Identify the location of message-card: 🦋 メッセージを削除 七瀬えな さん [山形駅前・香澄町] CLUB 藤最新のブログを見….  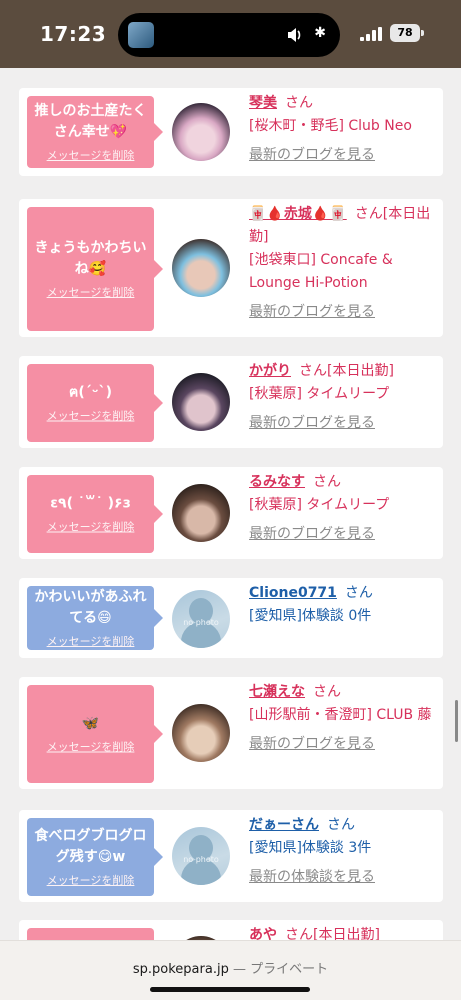
(231, 733).